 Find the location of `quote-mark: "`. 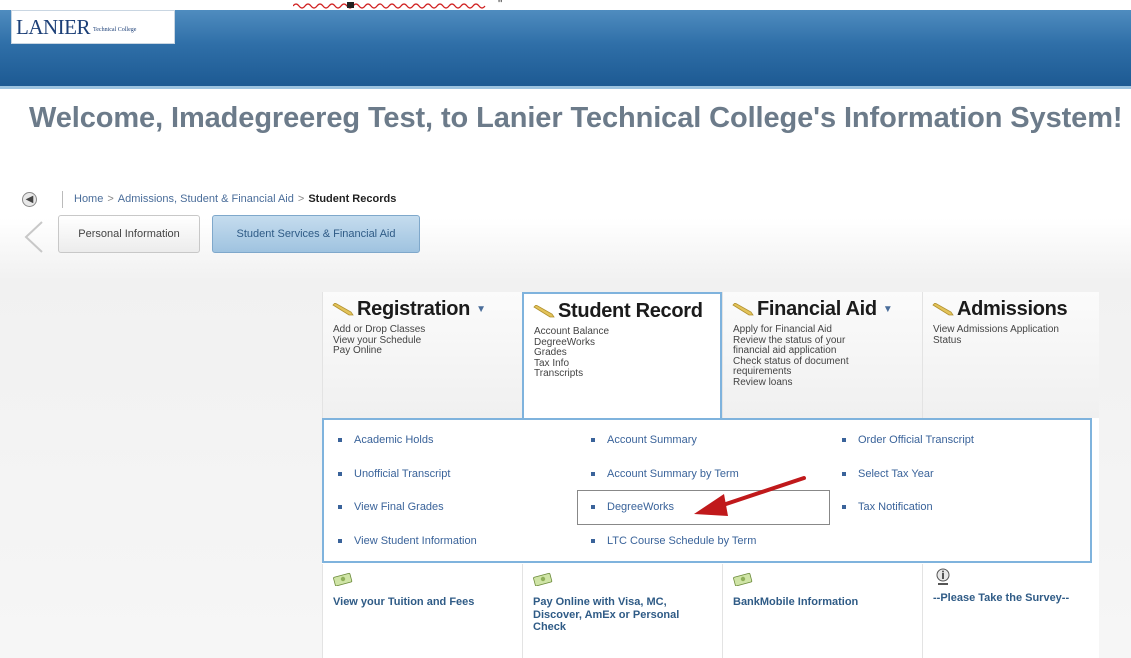

quote-mark: " is located at coordinates (500, 5).